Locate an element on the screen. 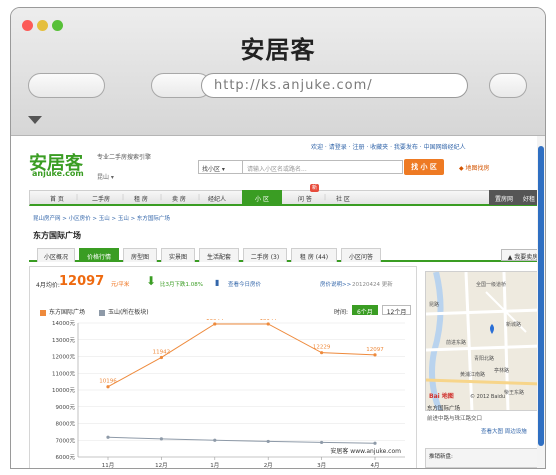 This screenshot has height=475, width=556. tab-facilities: 生活配套 is located at coordinates (219, 255).